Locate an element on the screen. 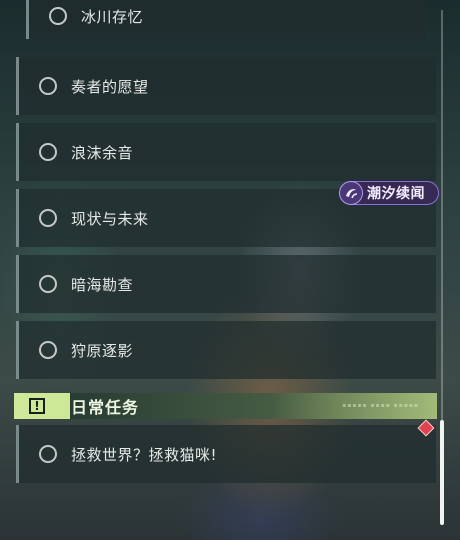  daily-quests-header: ! 日常任务 ▪▪▪▪▪ ▪▪▪▪ ▪▪▪▪▪ is located at coordinates (225, 406).